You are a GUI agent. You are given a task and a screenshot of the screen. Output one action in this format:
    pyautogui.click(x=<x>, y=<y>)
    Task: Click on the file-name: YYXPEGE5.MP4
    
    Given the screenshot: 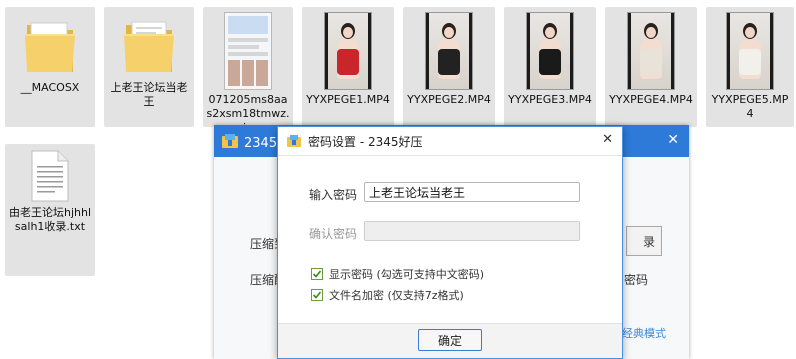 What is the action you would take?
    pyautogui.click(x=750, y=106)
    